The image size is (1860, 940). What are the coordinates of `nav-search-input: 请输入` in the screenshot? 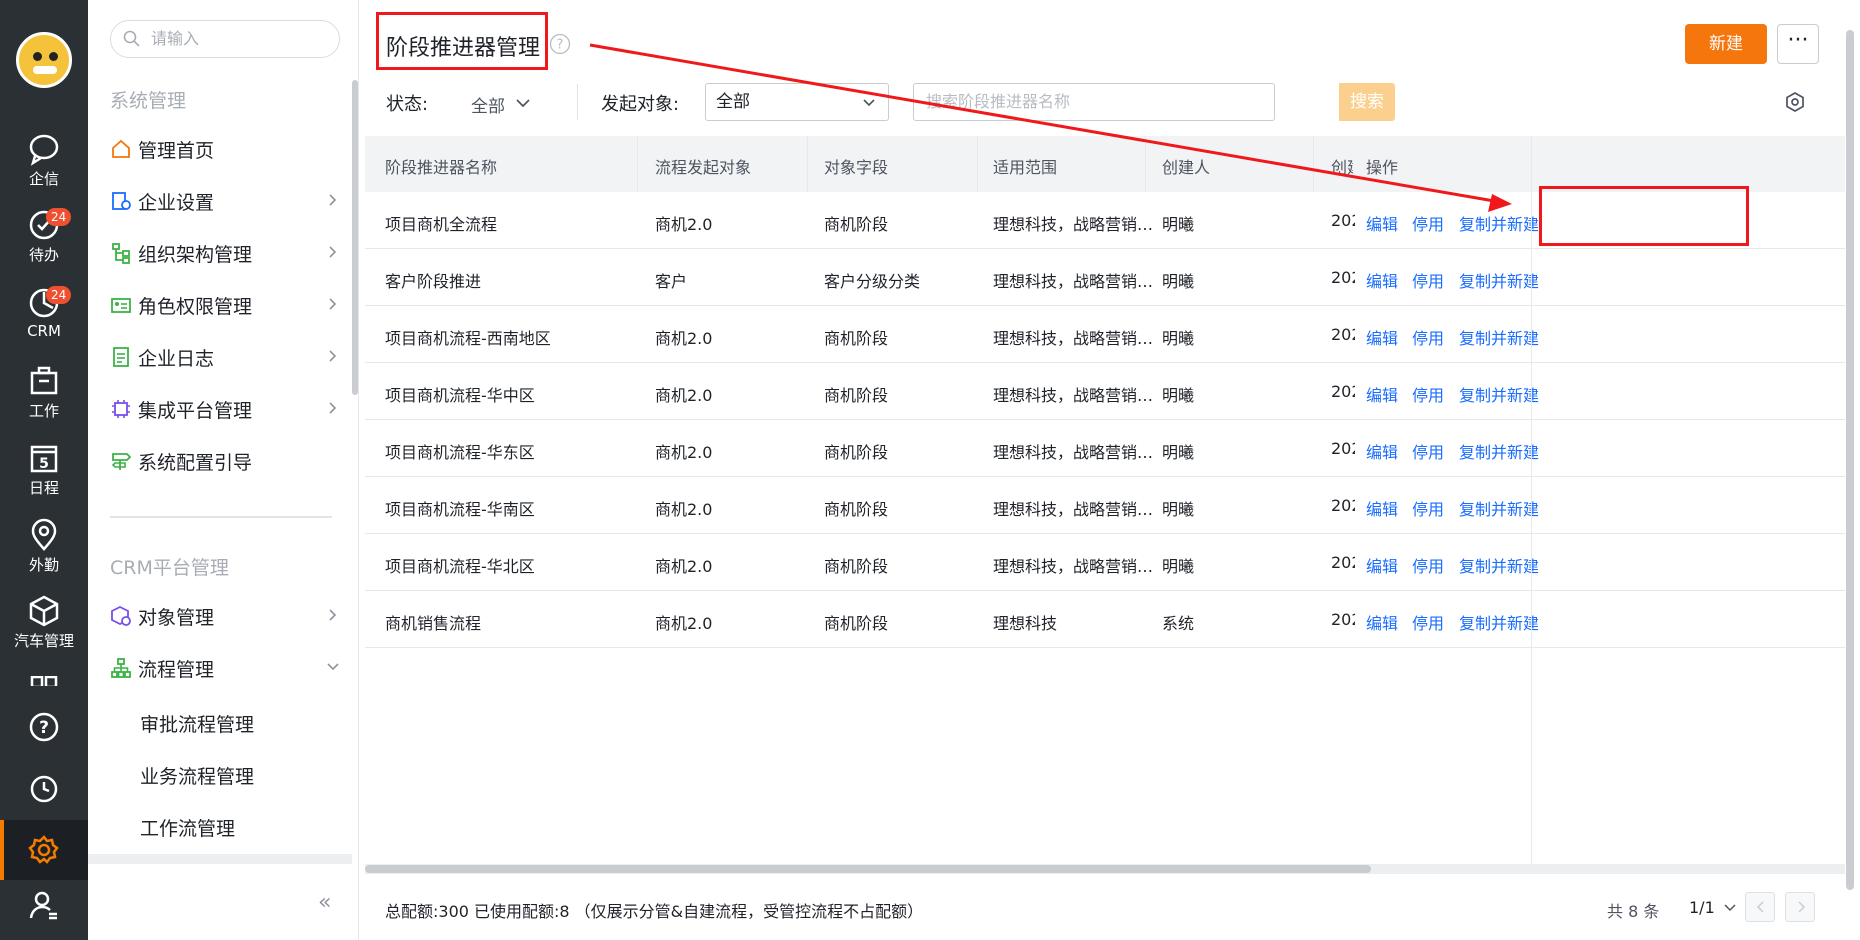 It's located at (225, 39).